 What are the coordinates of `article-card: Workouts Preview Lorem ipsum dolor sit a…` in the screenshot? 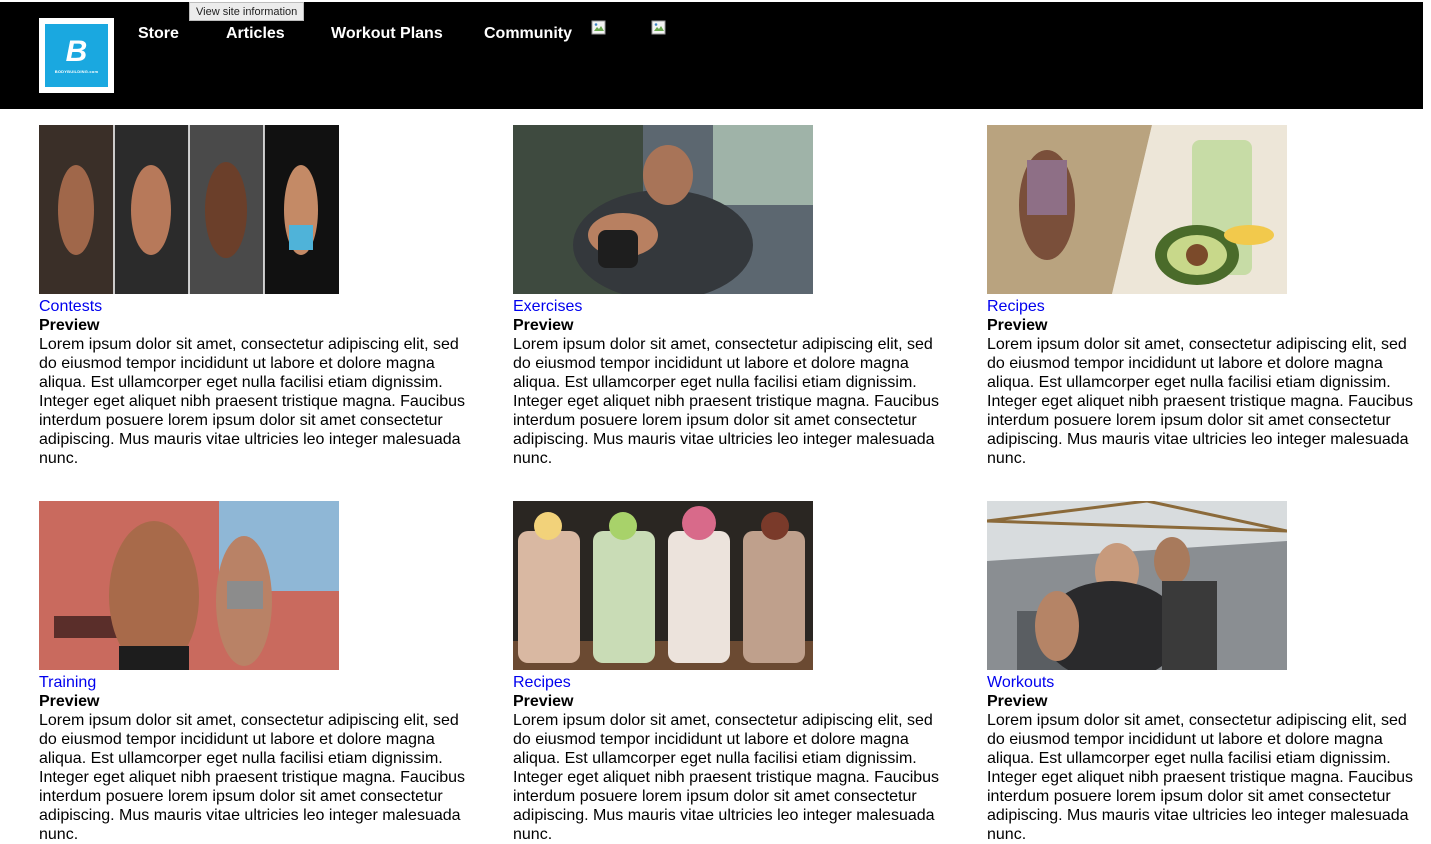 It's located at (1207, 672).